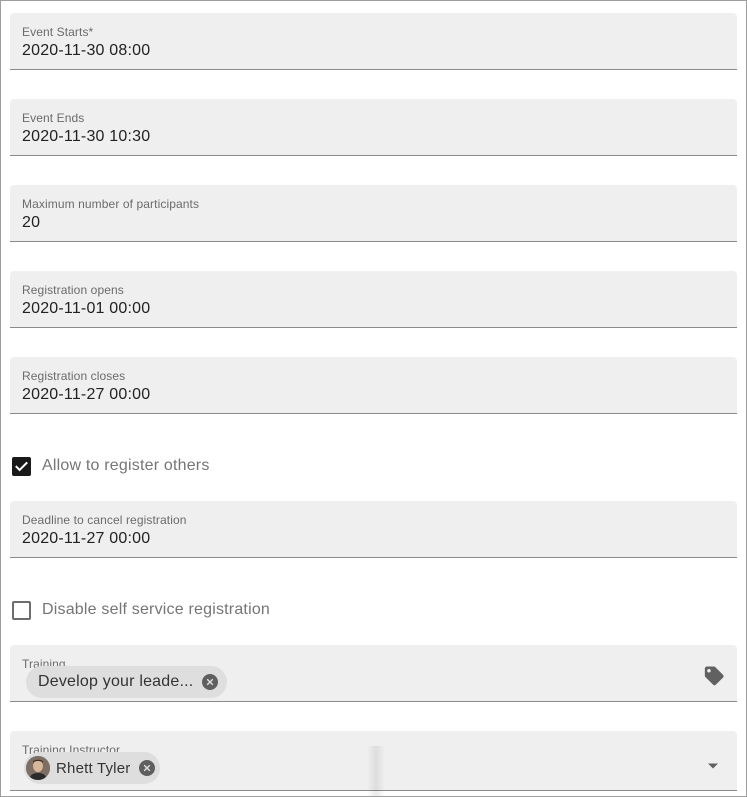 Image resolution: width=747 pixels, height=797 pixels. What do you see at coordinates (713, 766) in the screenshot?
I see `caret-down-icon` at bounding box center [713, 766].